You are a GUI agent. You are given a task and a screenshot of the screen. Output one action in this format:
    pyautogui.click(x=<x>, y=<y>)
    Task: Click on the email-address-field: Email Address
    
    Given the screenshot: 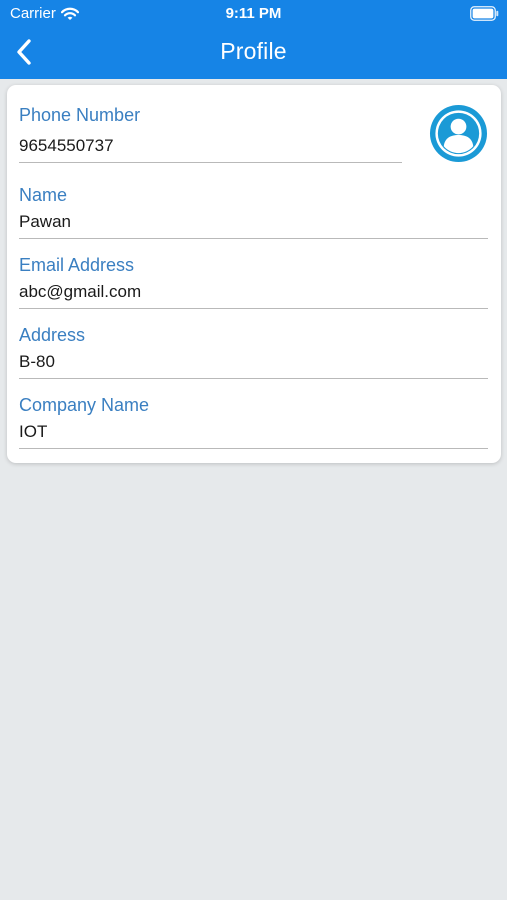 What is the action you would take?
    pyautogui.click(x=253, y=282)
    